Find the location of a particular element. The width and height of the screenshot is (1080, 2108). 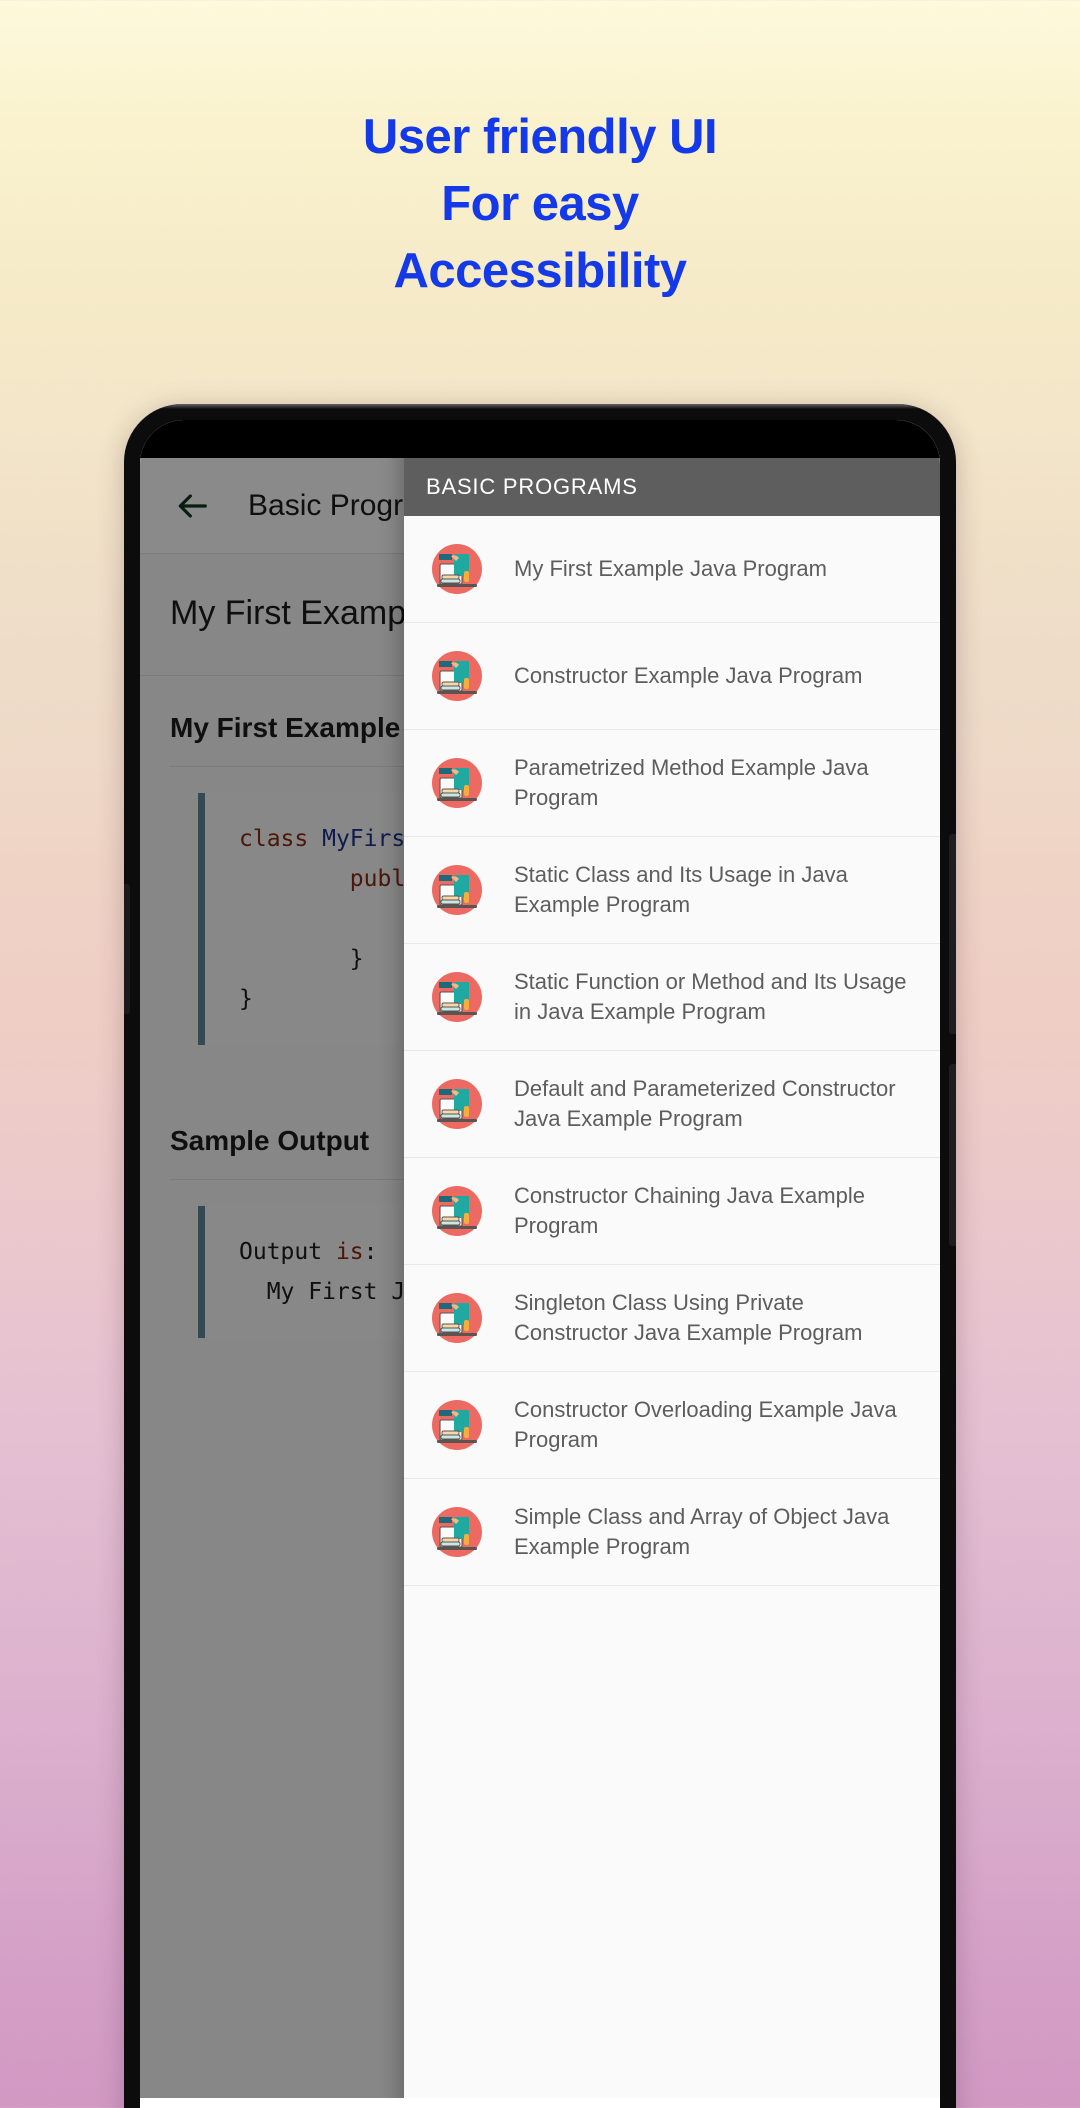

drawer-item-parametrized-method: Parametrized Method Example Java Program is located at coordinates (672, 783).